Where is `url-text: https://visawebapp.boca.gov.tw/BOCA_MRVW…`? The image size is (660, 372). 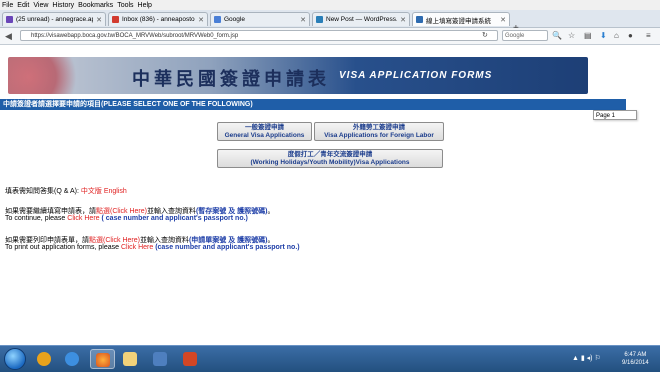 url-text: https://visawebapp.boca.gov.tw/BOCA_MRVW… is located at coordinates (135, 36).